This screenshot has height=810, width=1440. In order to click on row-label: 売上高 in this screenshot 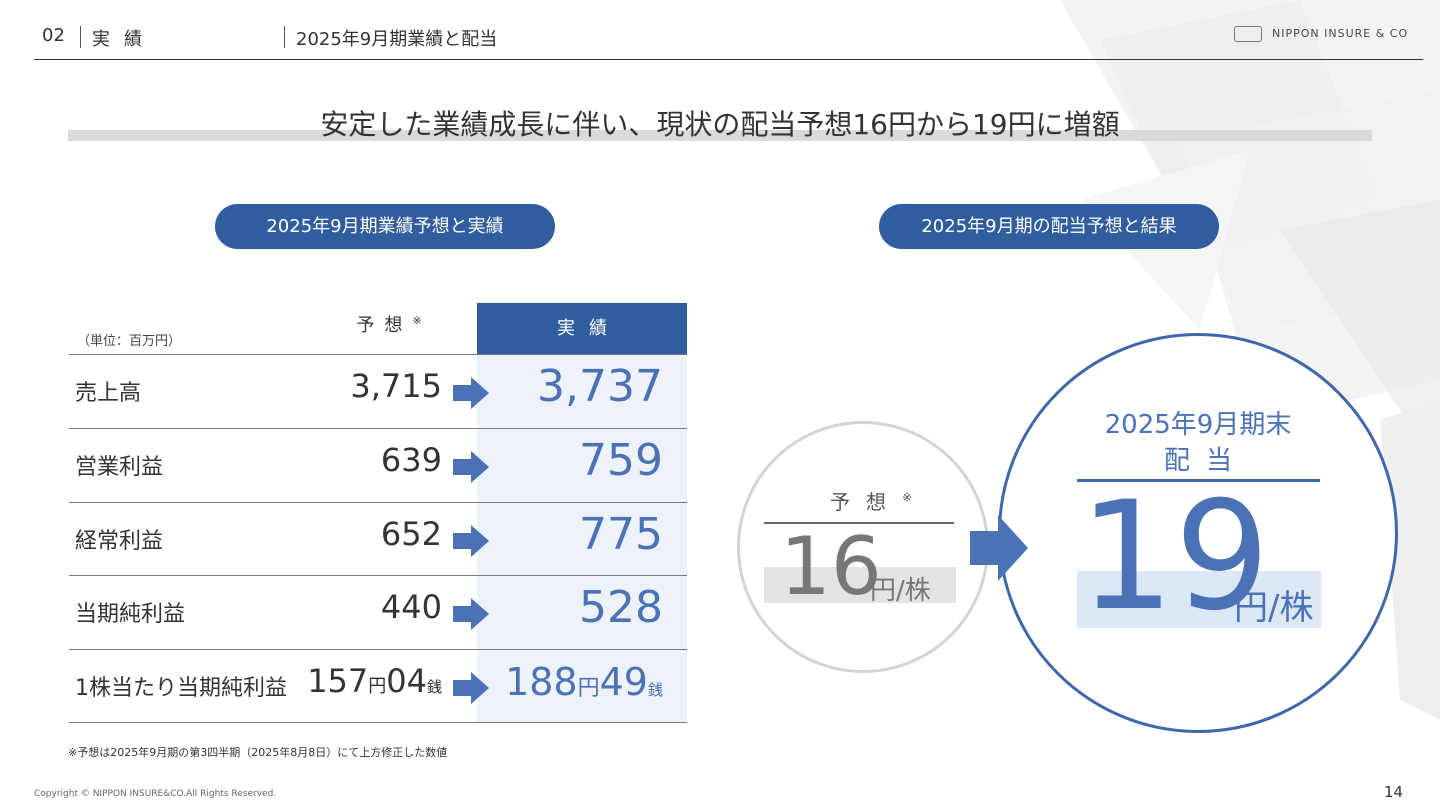, I will do `click(108, 393)`.